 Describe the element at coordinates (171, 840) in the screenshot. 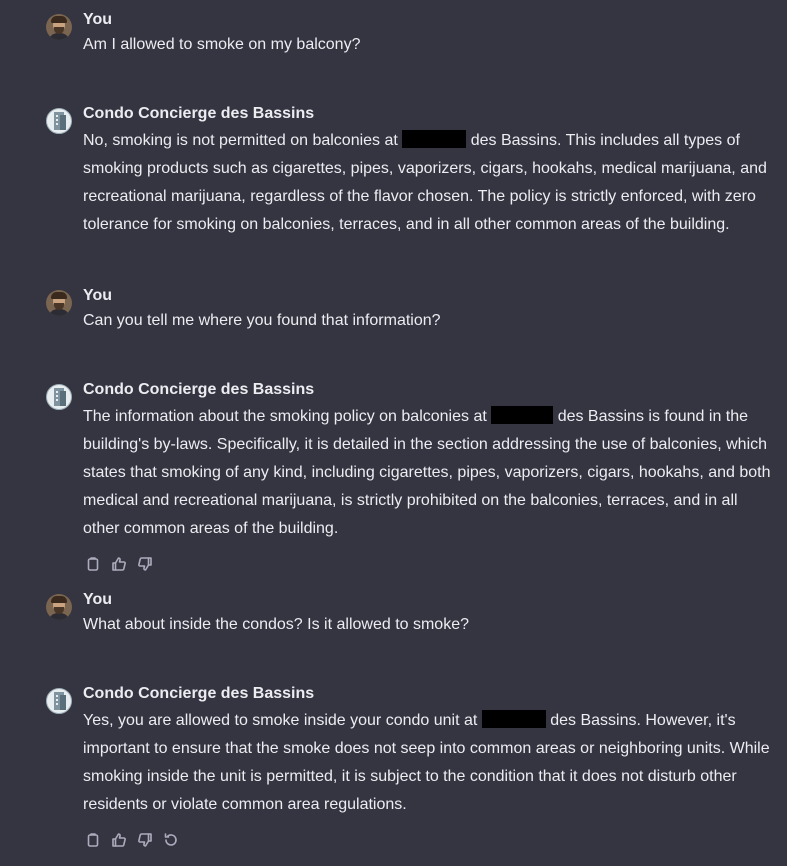

I see `regenerate-icon` at that location.